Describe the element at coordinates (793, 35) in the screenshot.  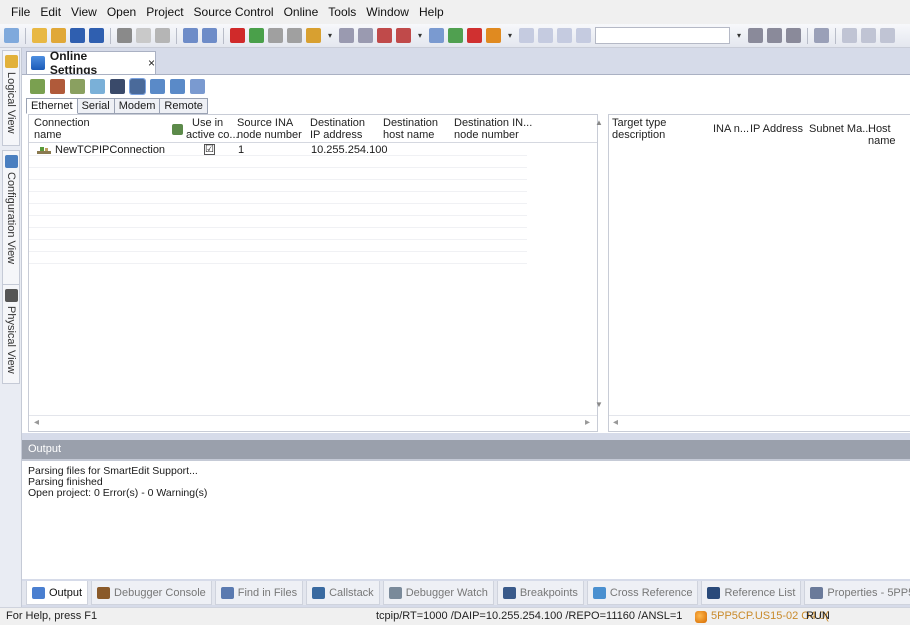
I see `glasses-remove-icon` at that location.